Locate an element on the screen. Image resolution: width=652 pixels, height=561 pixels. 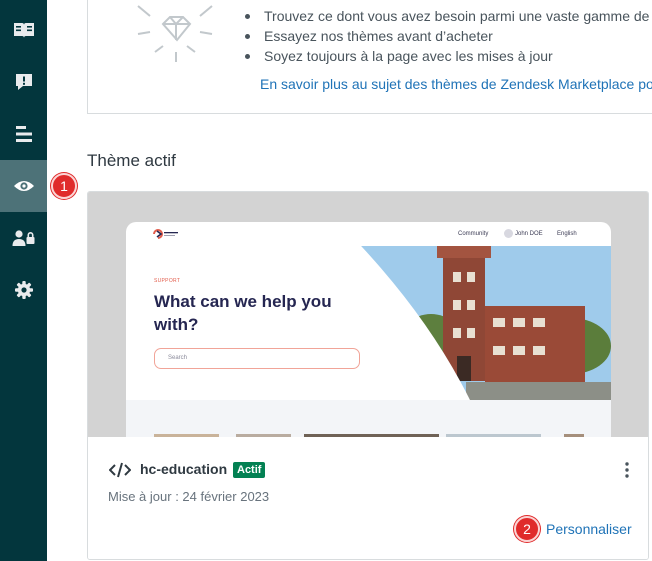
list-align-icon is located at coordinates (23, 134).